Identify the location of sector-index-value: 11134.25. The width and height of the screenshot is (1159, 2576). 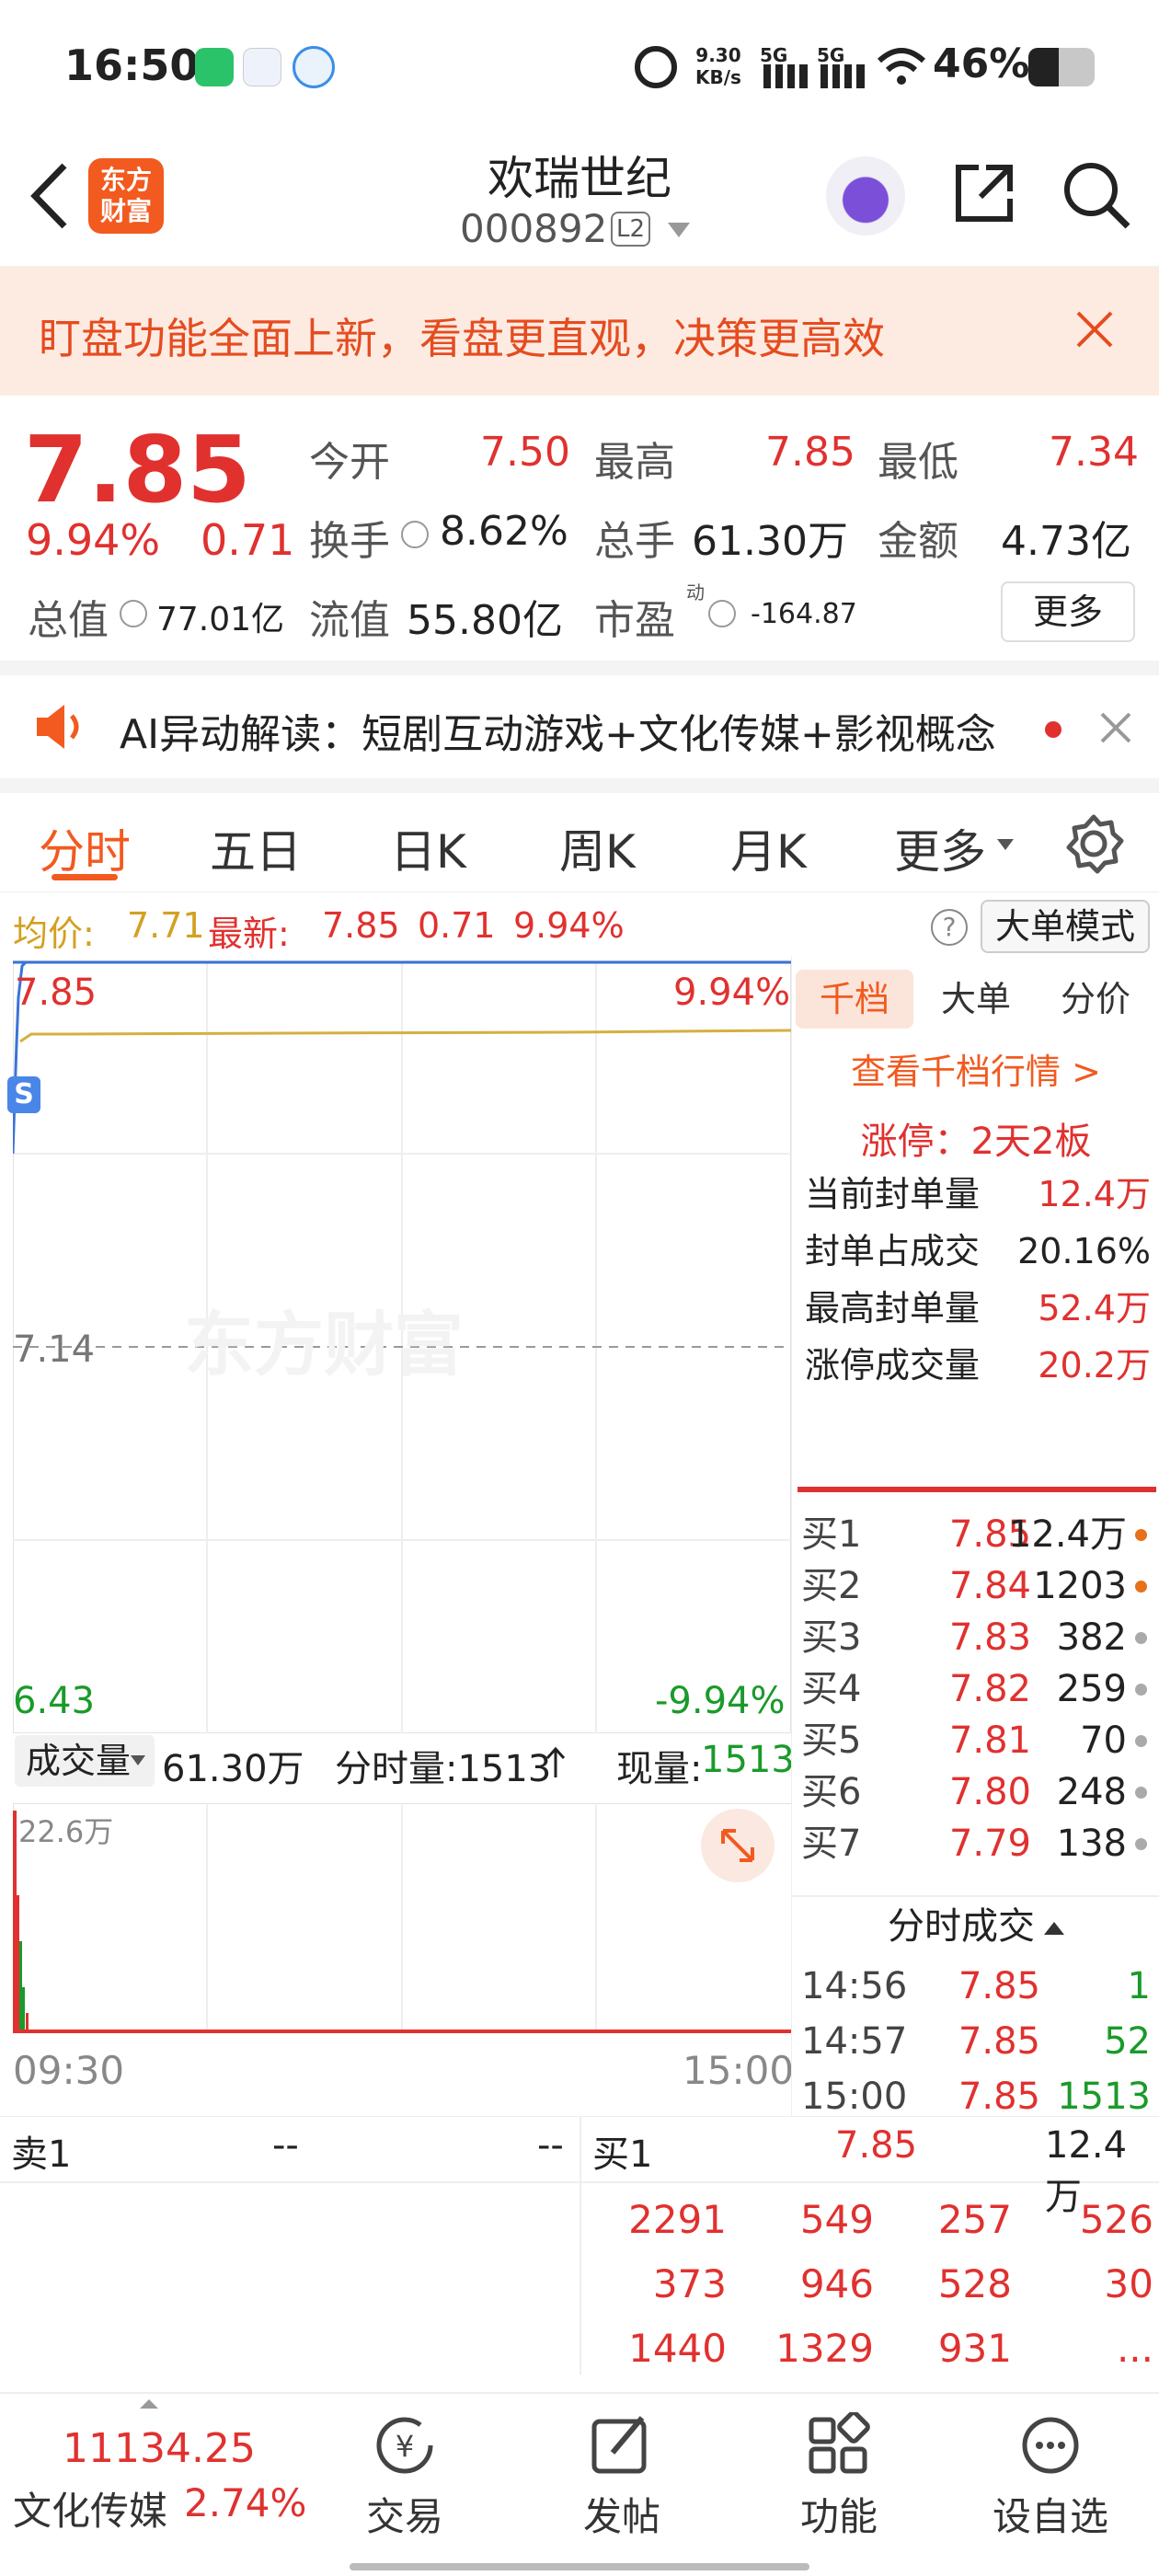
(159, 2448).